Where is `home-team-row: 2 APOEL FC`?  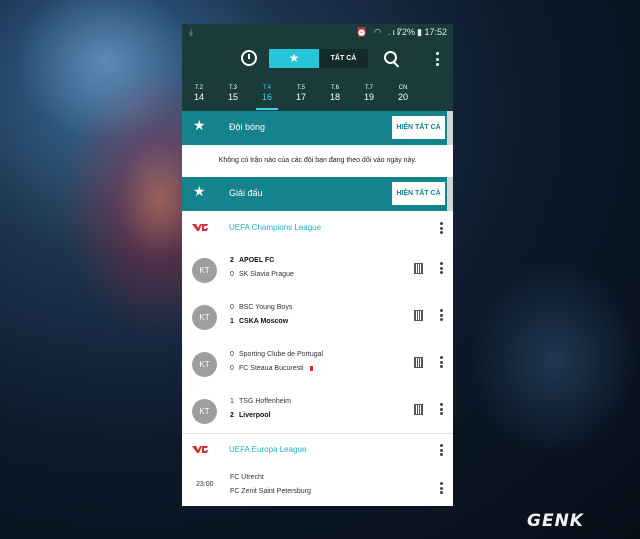 home-team-row: 2 APOEL FC is located at coordinates (252, 260).